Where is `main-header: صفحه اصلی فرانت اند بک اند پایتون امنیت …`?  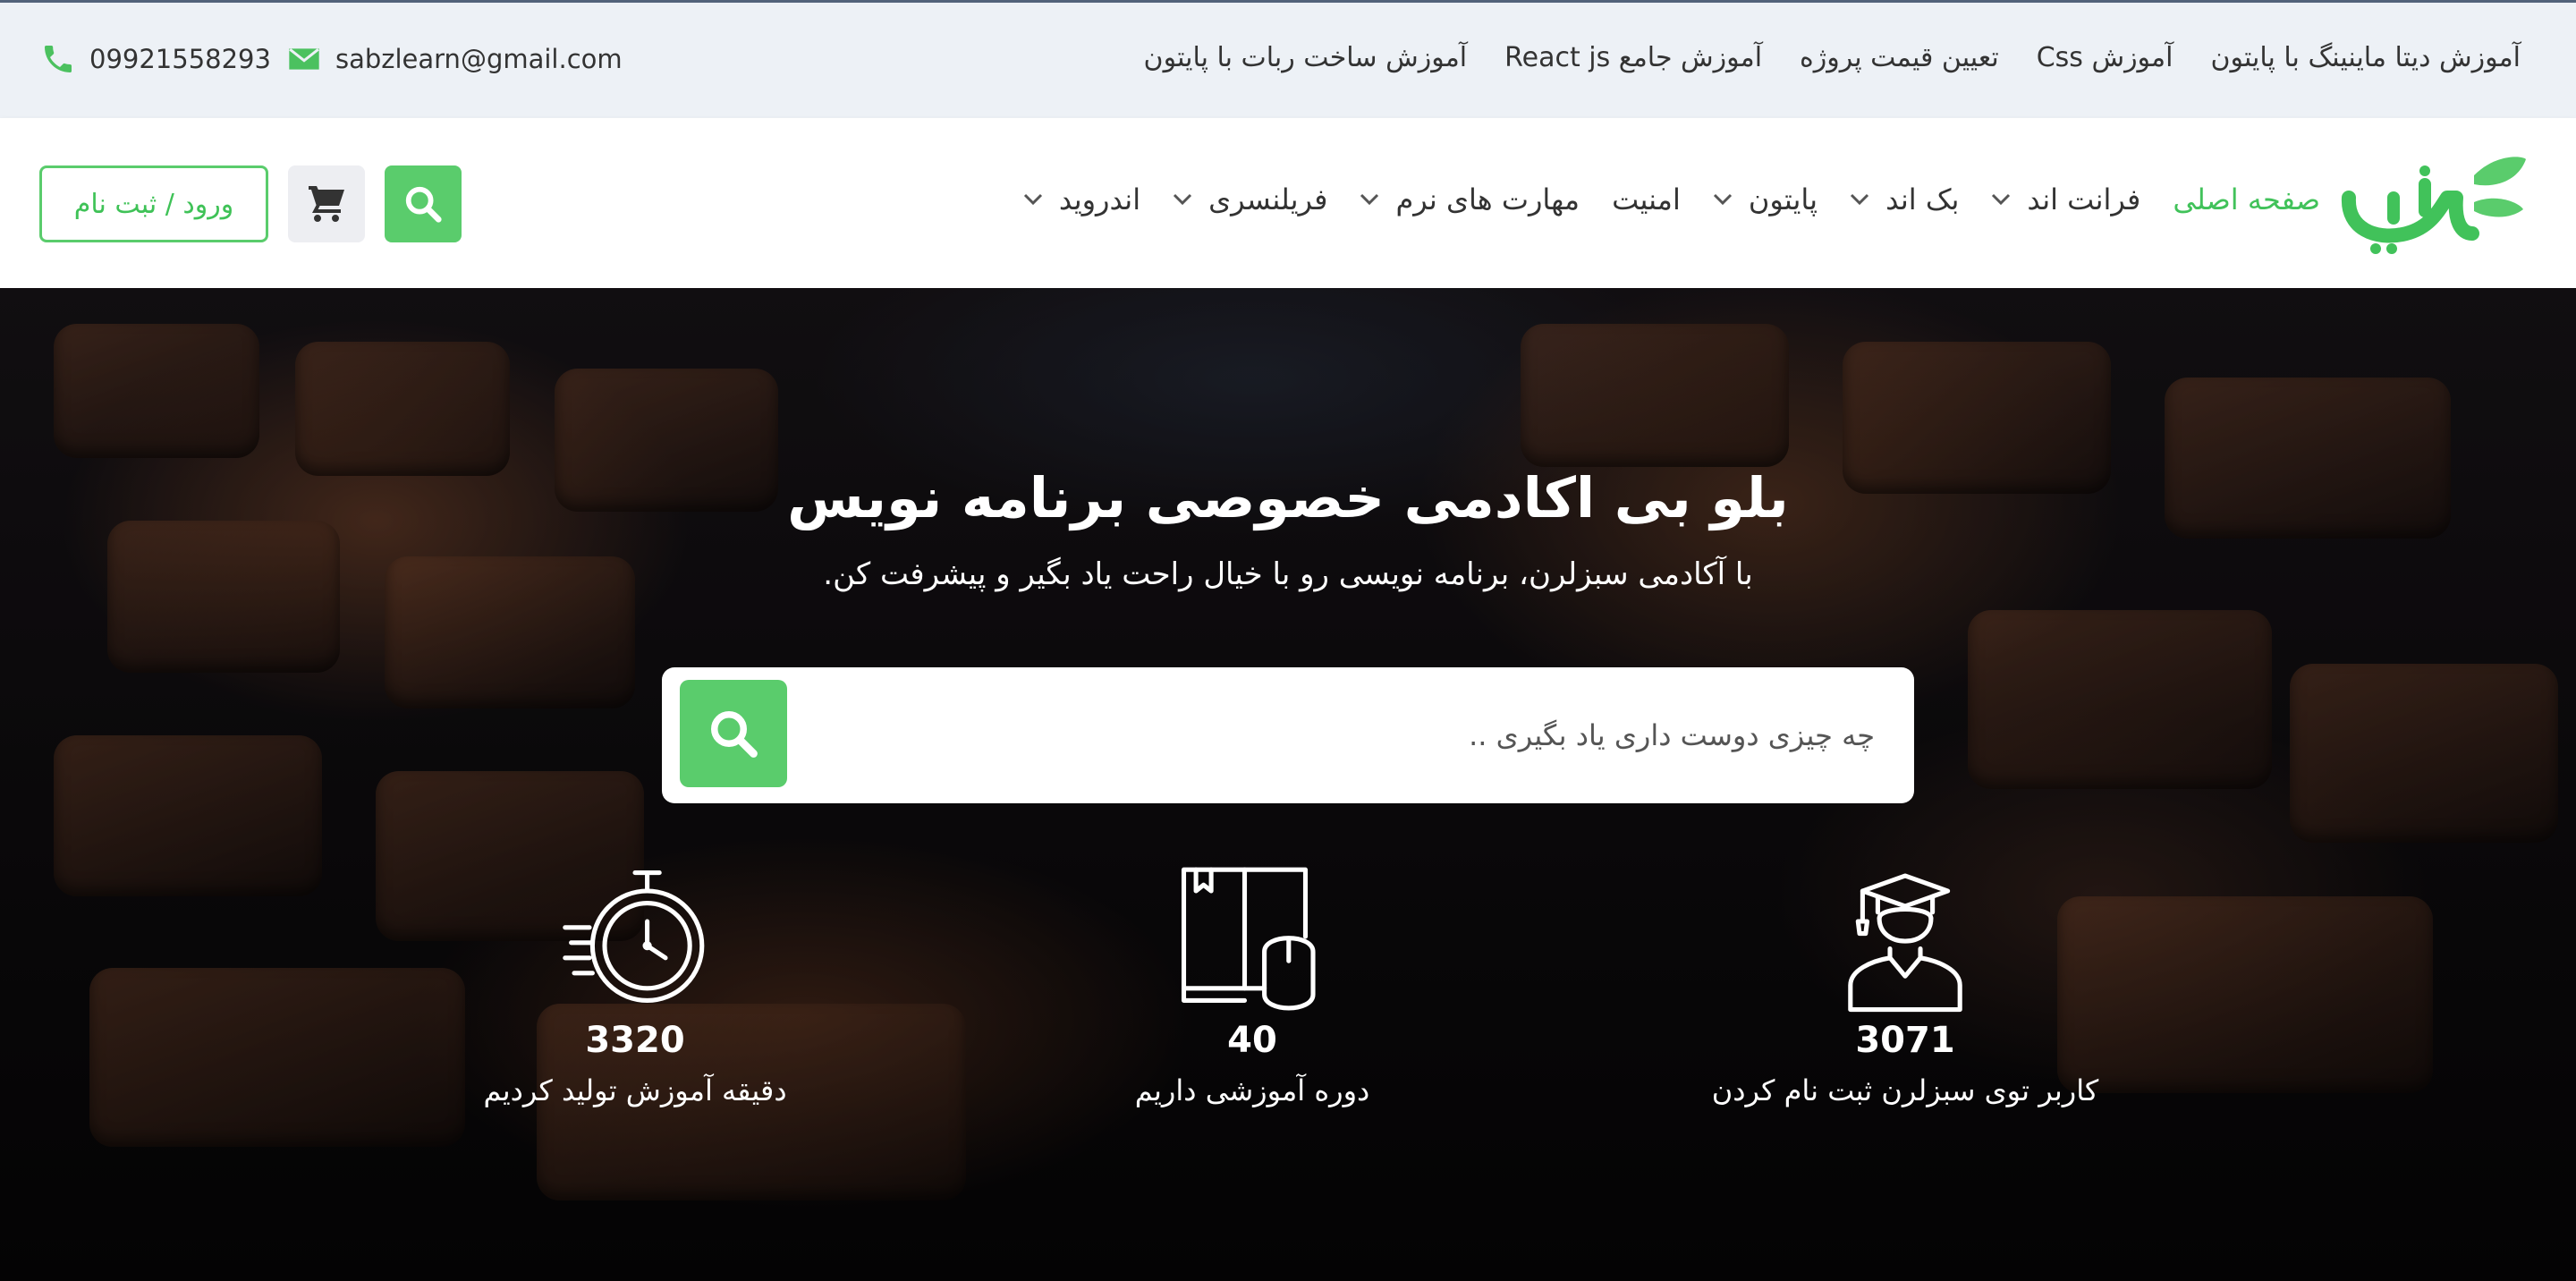 main-header: صفحه اصلی فرانت اند بک اند پایتون امنیت … is located at coordinates (1288, 203).